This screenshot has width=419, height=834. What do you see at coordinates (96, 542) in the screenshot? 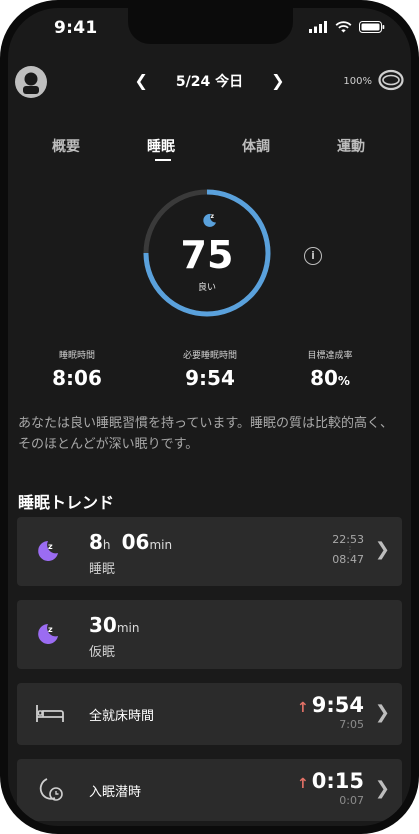
I see `sleep-hours: 8` at bounding box center [96, 542].